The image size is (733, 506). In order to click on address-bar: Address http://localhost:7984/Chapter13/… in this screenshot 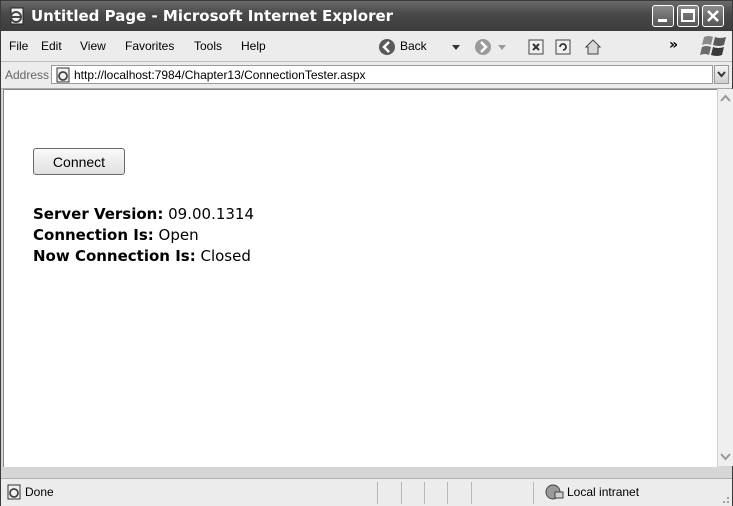, I will do `click(366, 75)`.